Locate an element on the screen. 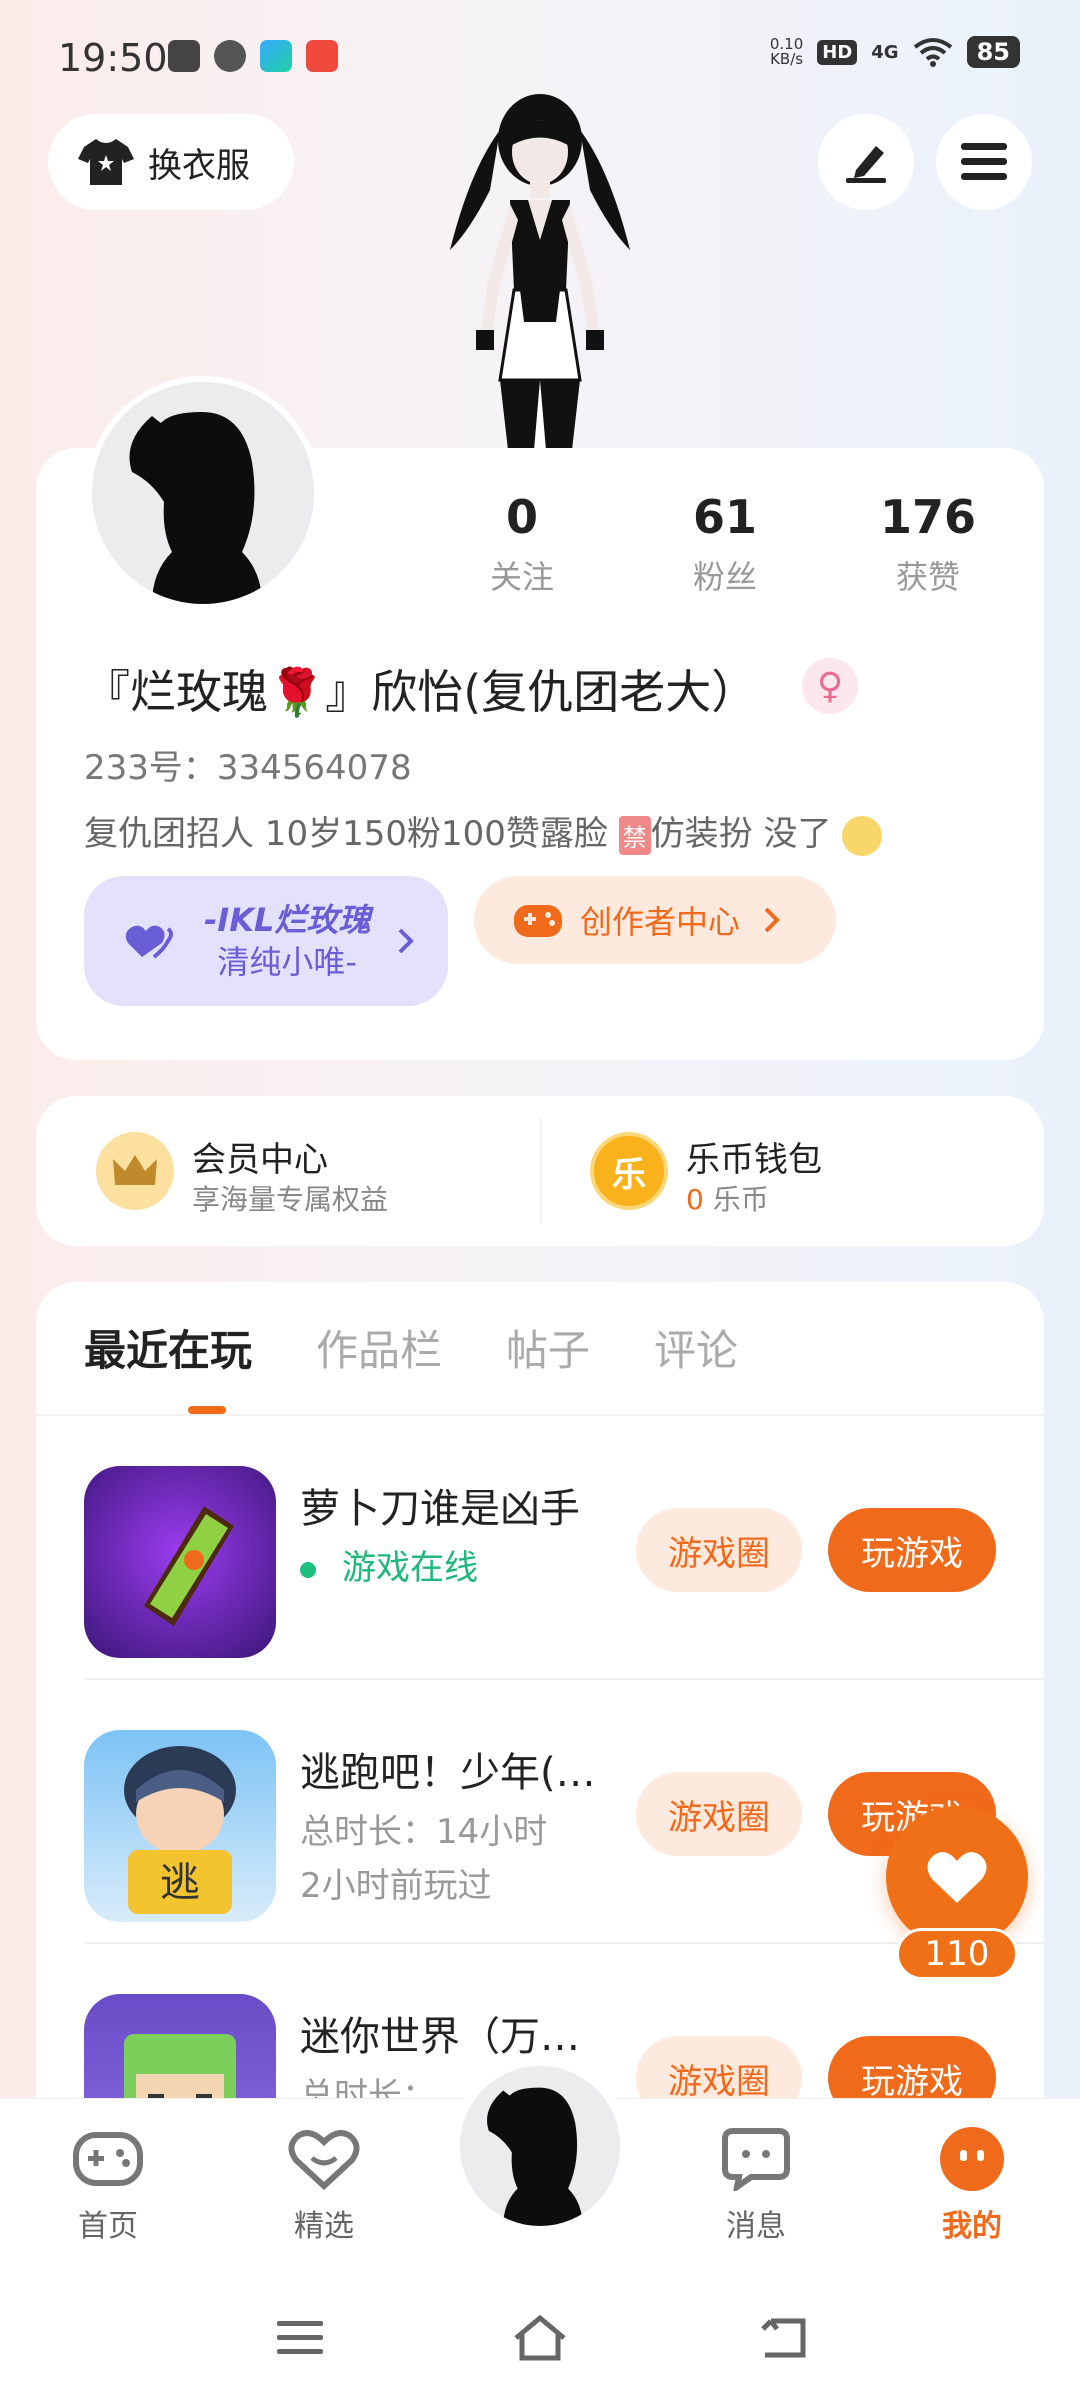 This screenshot has height=2400, width=1080. nav-label-messages: 消息 is located at coordinates (756, 2226).